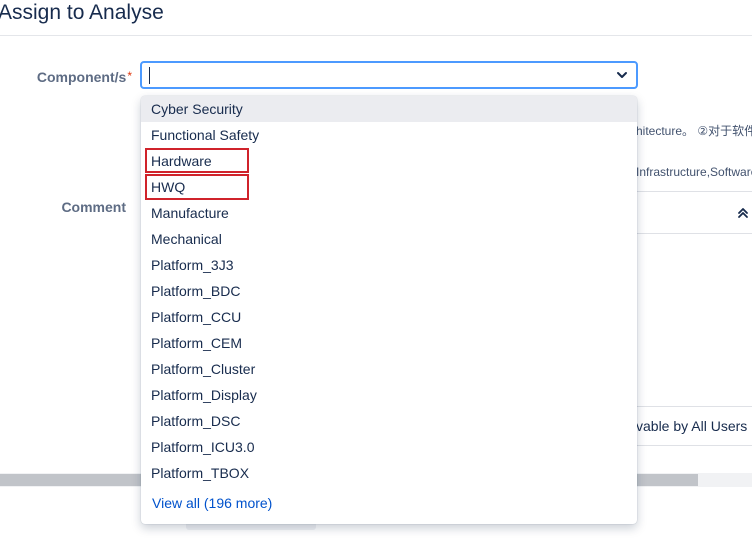 The image size is (752, 538). What do you see at coordinates (389, 447) in the screenshot?
I see `dropdown-item-platform-icu3: Platform_ICU3.0` at bounding box center [389, 447].